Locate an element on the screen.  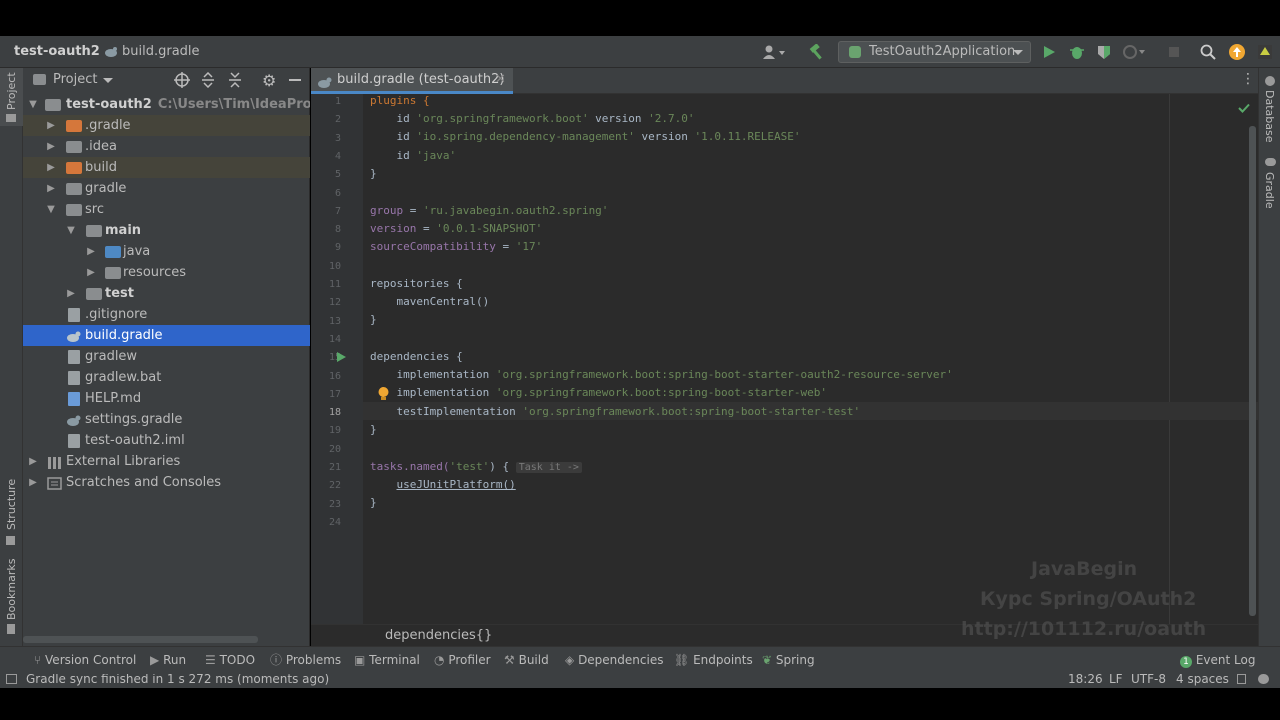
run-tab: ▶ Run is located at coordinates (168, 660).